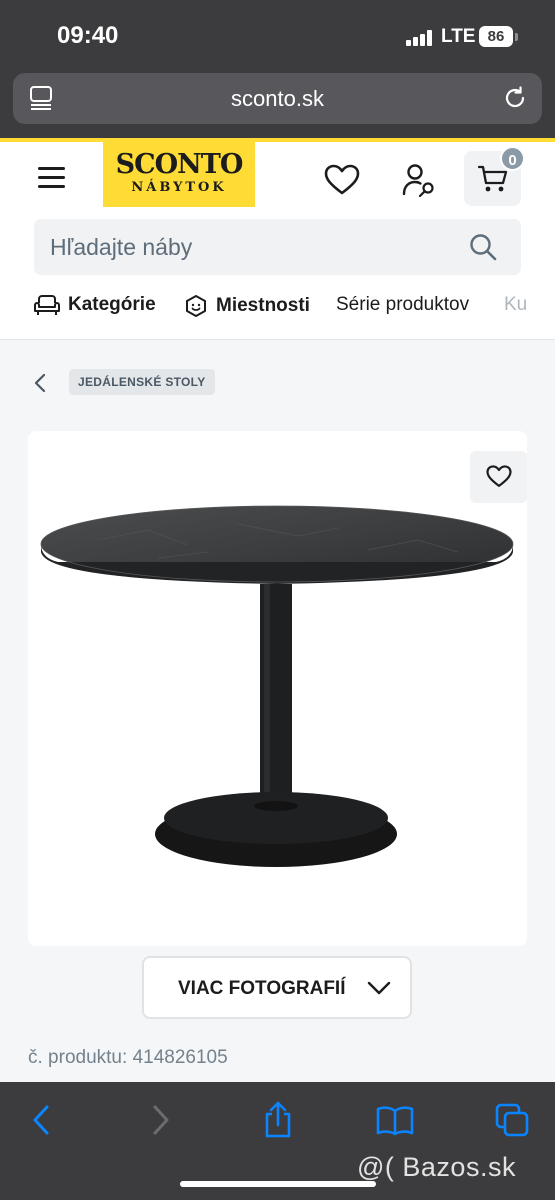 This screenshot has height=1200, width=555. I want to click on nav-item-kategorie: Kategórie, so click(95, 305).